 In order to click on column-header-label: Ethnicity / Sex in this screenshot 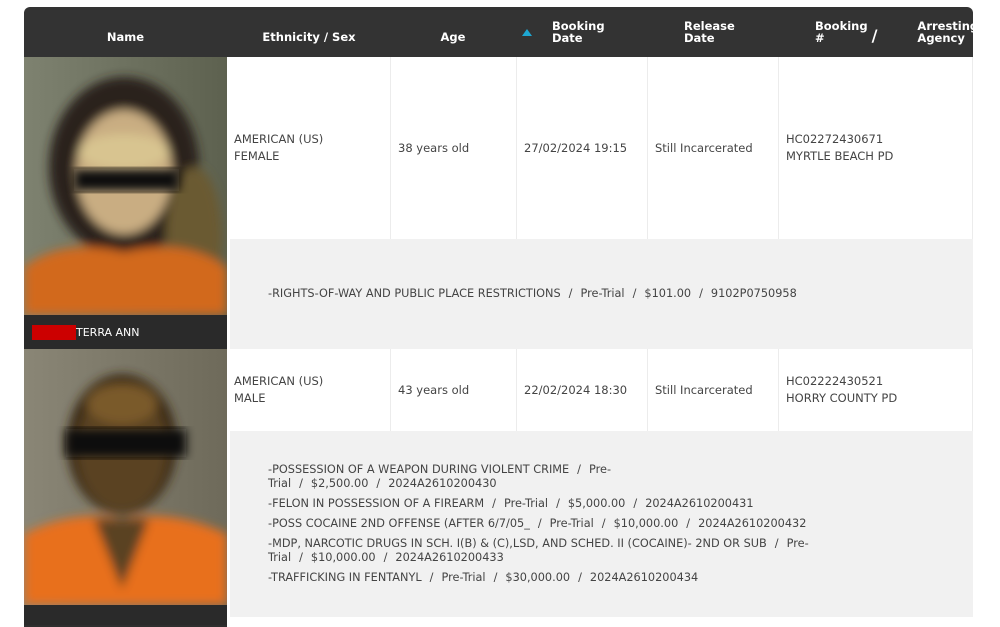, I will do `click(309, 37)`.